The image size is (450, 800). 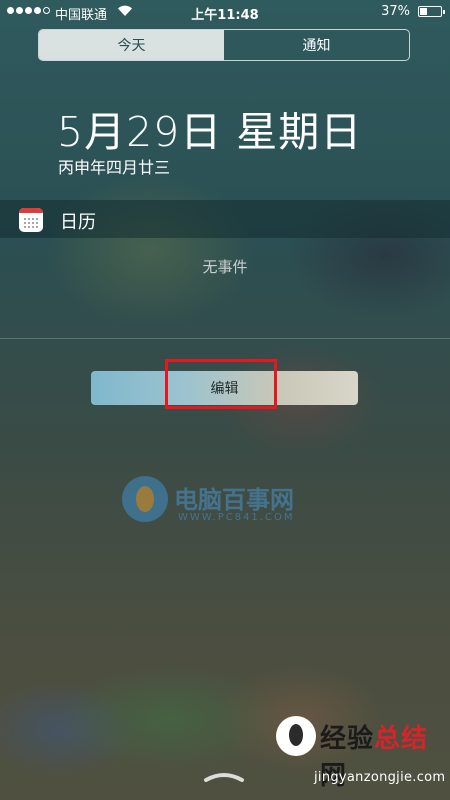 What do you see at coordinates (225, 219) in the screenshot?
I see `calendar-widget-header: 日历` at bounding box center [225, 219].